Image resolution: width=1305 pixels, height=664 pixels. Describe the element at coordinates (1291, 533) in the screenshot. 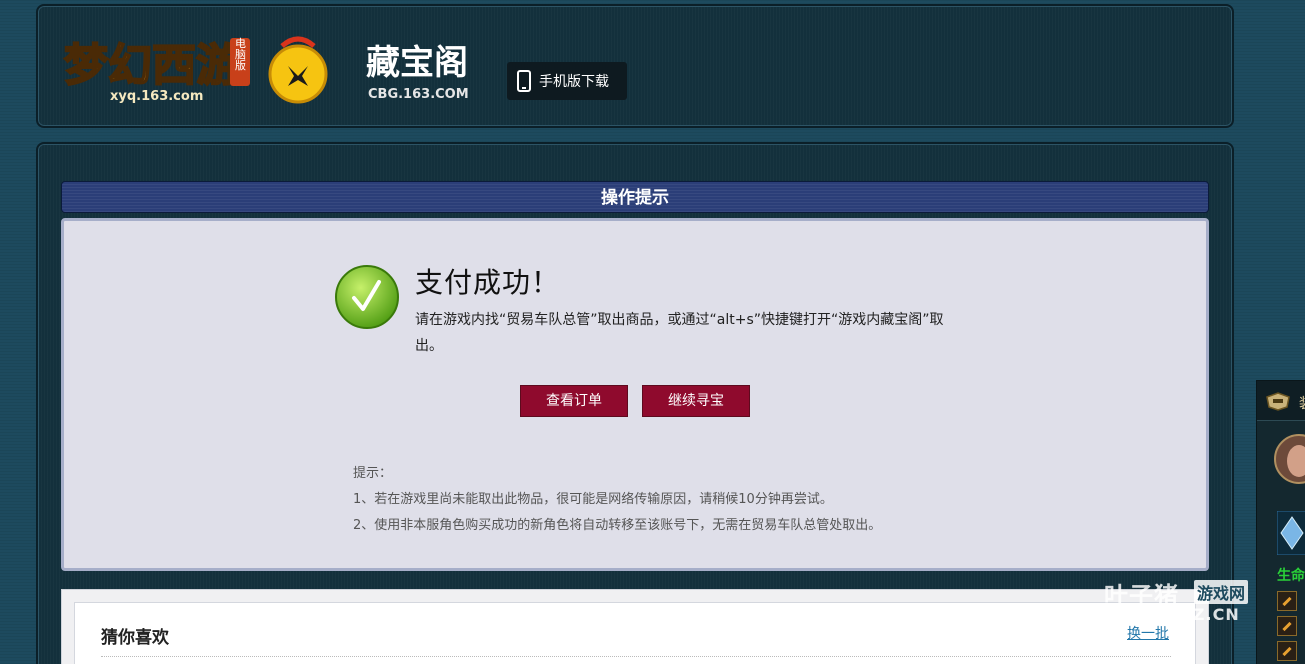

I see `gem-icon` at that location.